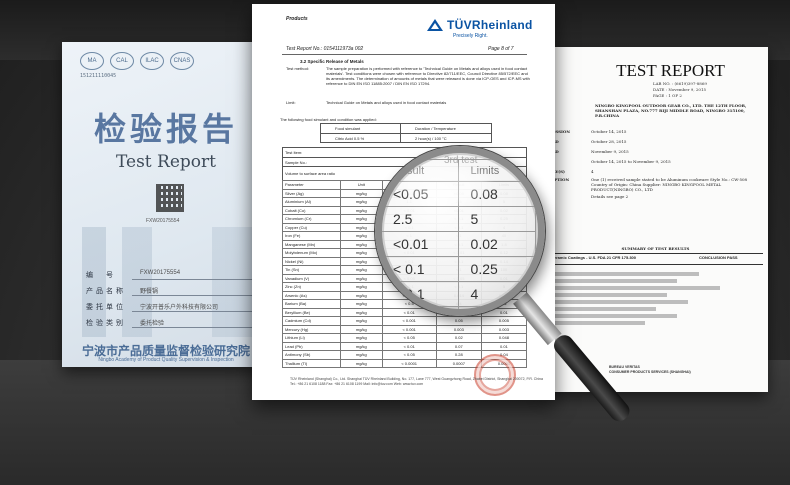 This screenshot has width=790, height=485. Describe the element at coordinates (490, 25) in the screenshot. I see `brand-name: TÜVRheinland` at that location.